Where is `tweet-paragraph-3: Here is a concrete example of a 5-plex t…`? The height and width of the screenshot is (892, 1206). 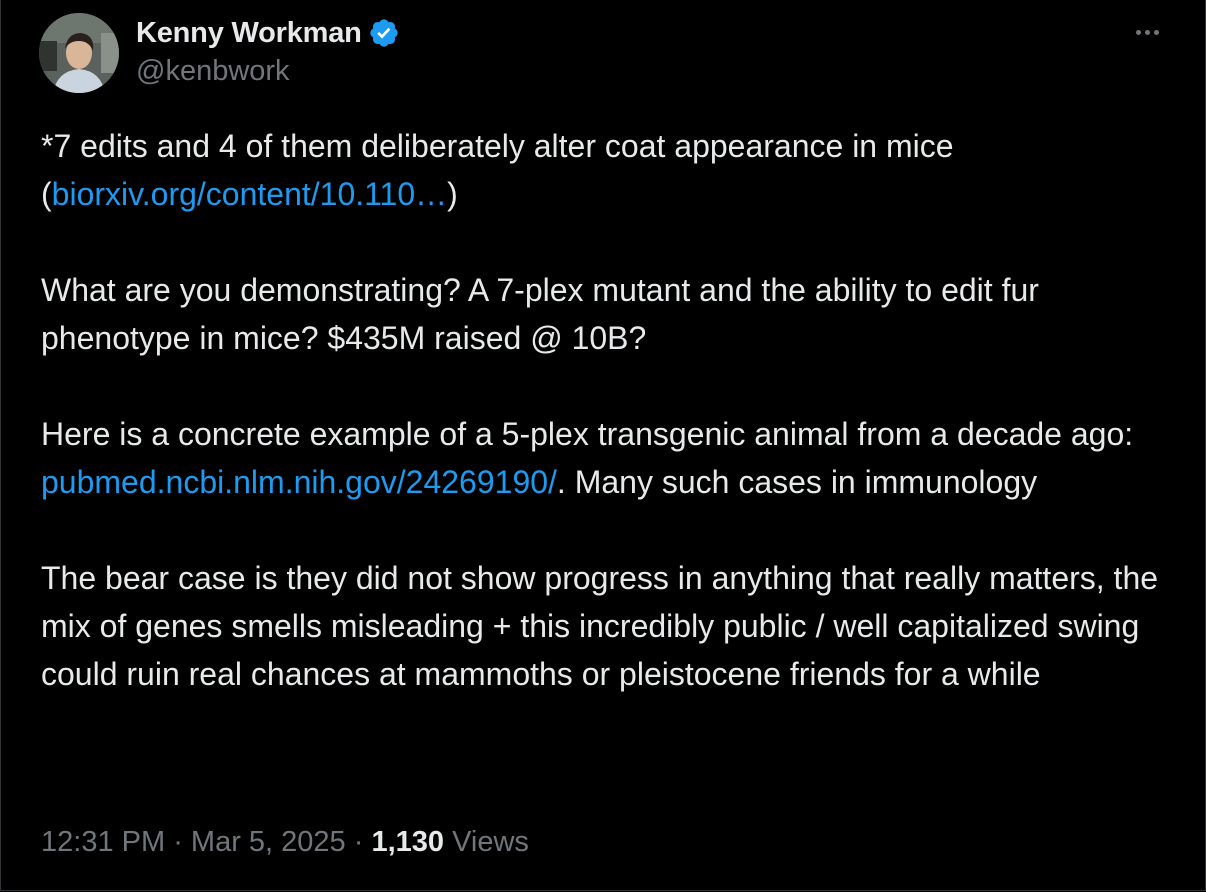
tweet-paragraph-3: Here is a concrete example of a 5-plex t… is located at coordinates (606, 458).